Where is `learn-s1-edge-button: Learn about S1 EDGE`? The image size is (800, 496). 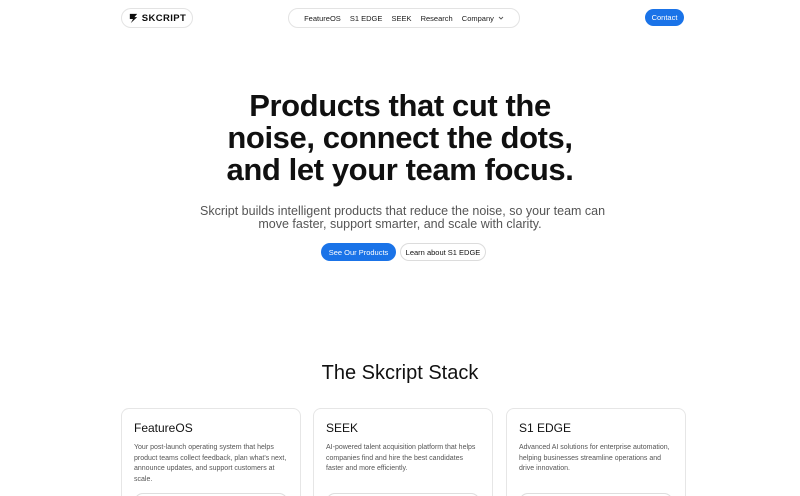
learn-s1-edge-button: Learn about S1 EDGE is located at coordinates (443, 252).